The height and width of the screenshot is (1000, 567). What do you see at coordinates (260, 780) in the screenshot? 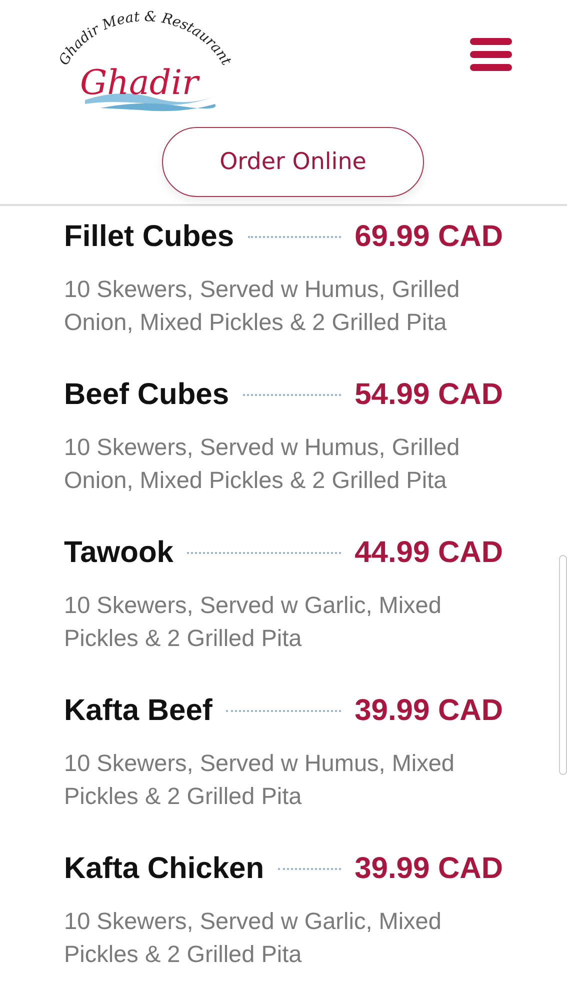
I see `item-description: 10 Skewers, Served w Humus, Mixed Pickles & 2 Grilled Pita` at bounding box center [260, 780].